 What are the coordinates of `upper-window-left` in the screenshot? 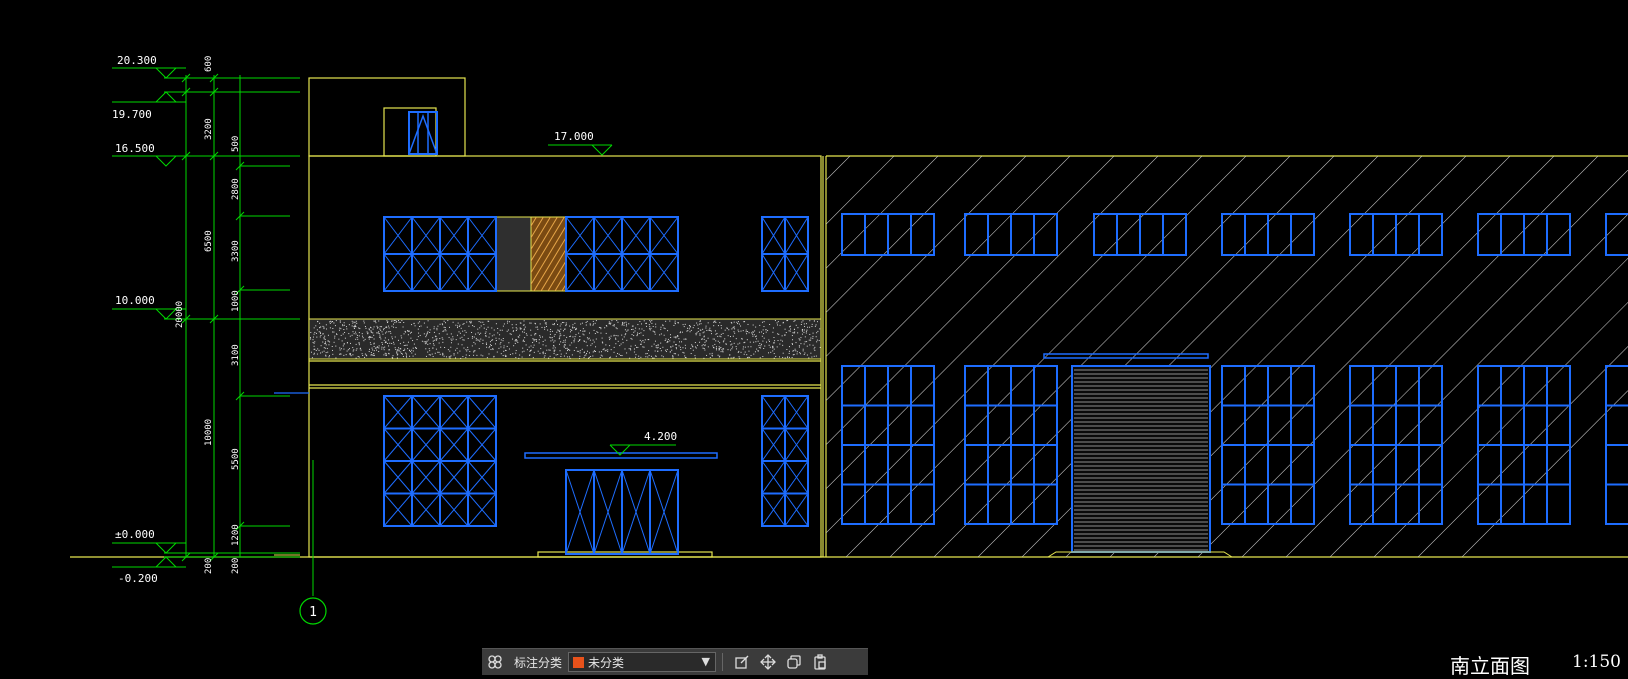 It's located at (440, 254).